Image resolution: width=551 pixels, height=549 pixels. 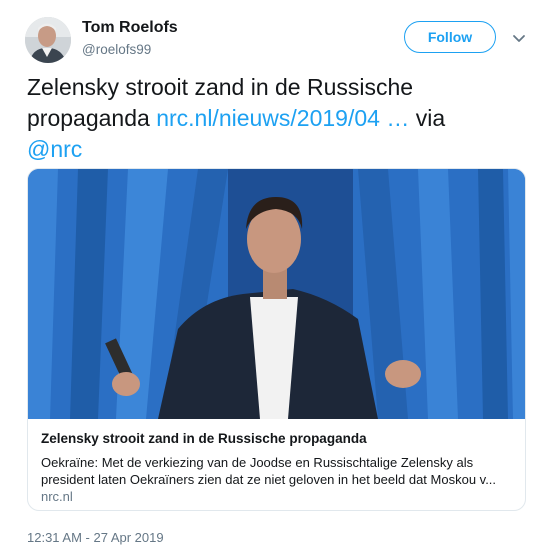 I want to click on user-photo-icon, so click(x=48, y=40).